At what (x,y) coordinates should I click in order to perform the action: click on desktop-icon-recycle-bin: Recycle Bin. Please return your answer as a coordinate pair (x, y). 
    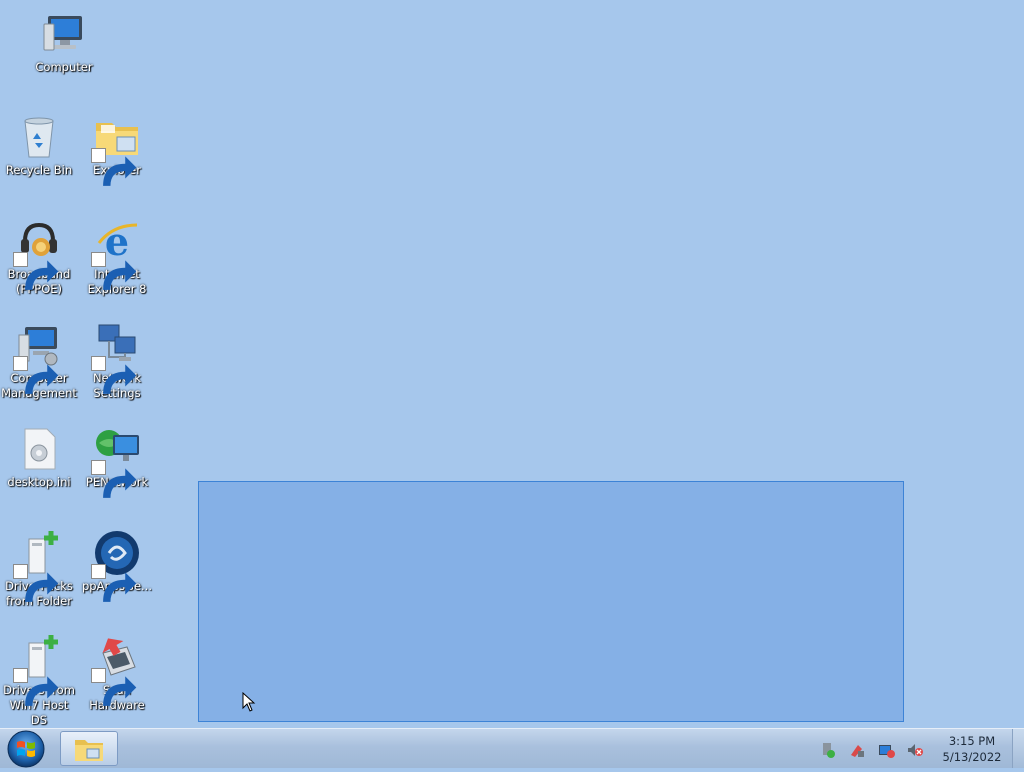
    Looking at the image, I should click on (39, 145).